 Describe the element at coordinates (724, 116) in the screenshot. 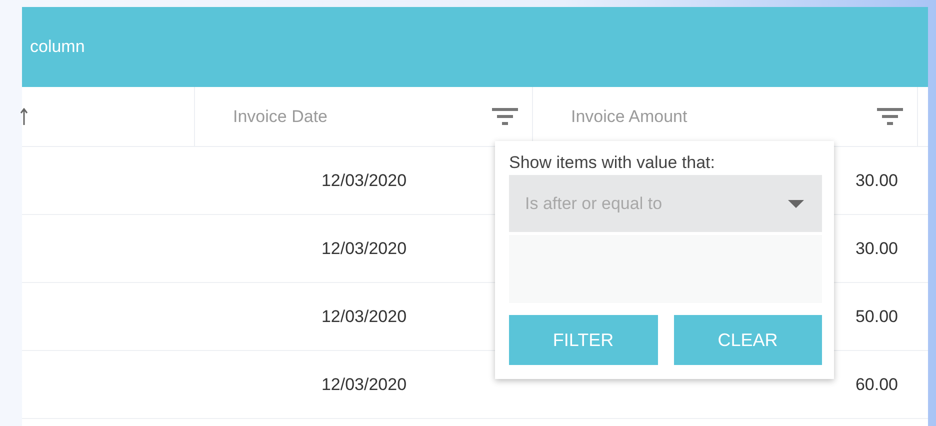

I see `column-header: Invoice Amount` at that location.